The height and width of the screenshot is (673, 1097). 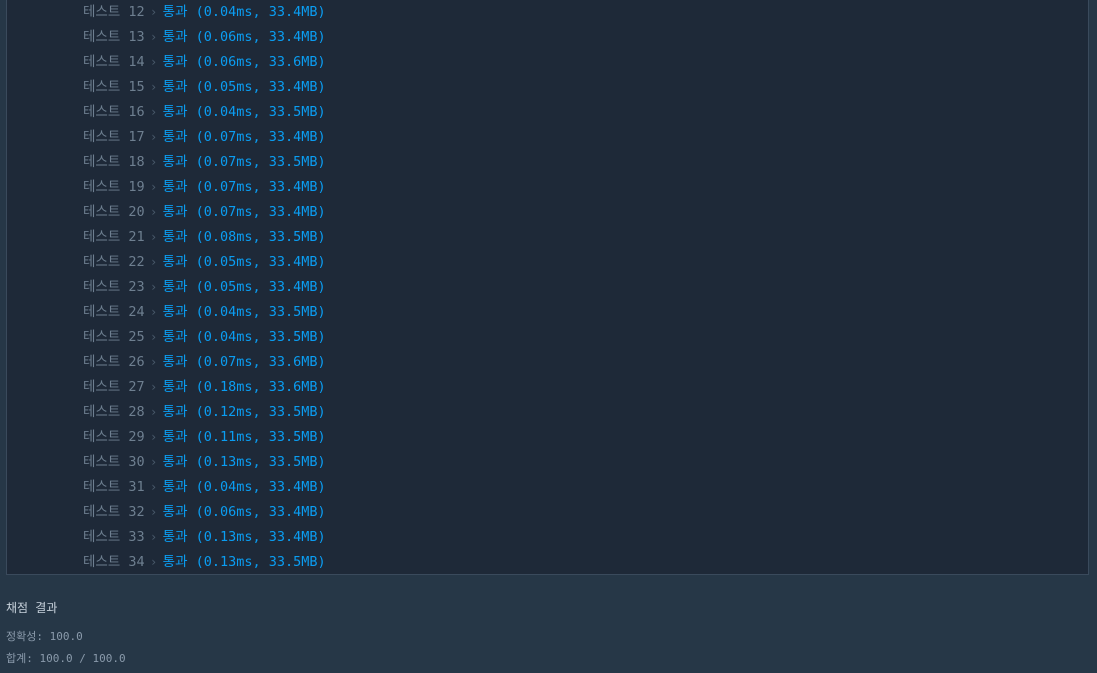 I want to click on test-result-row: 테스트 22 › 통과 (0.05ms, 33.4MB), so click(x=204, y=262).